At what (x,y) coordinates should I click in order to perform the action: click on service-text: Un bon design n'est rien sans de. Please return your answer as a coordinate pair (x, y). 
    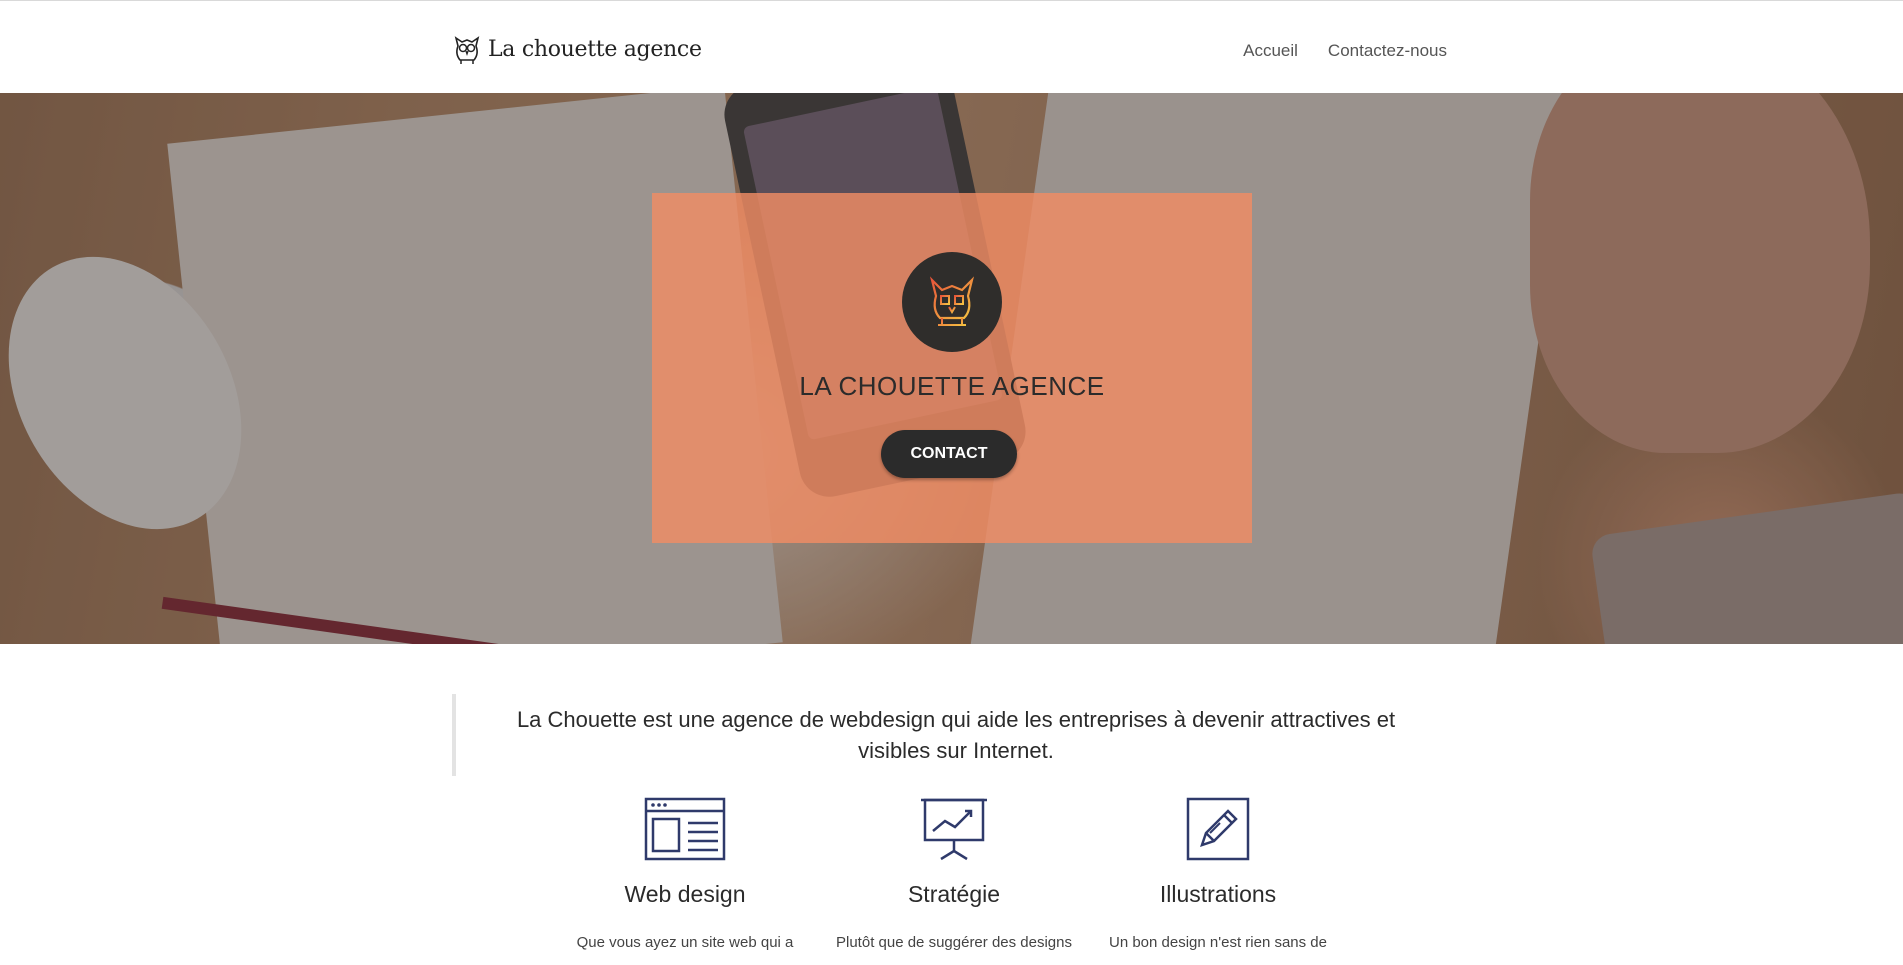
    Looking at the image, I should click on (1217, 942).